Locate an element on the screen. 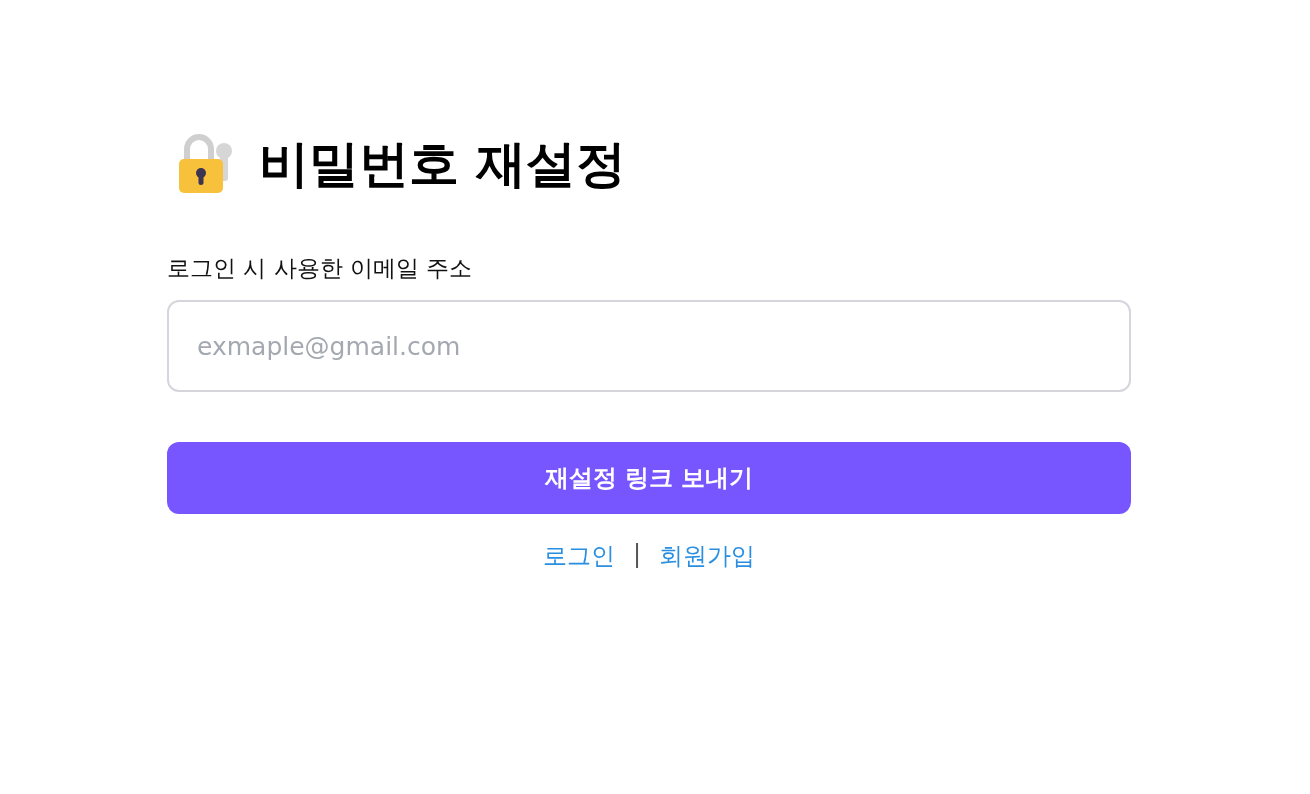  email-field: exmaple@gmail.com is located at coordinates (649, 346).